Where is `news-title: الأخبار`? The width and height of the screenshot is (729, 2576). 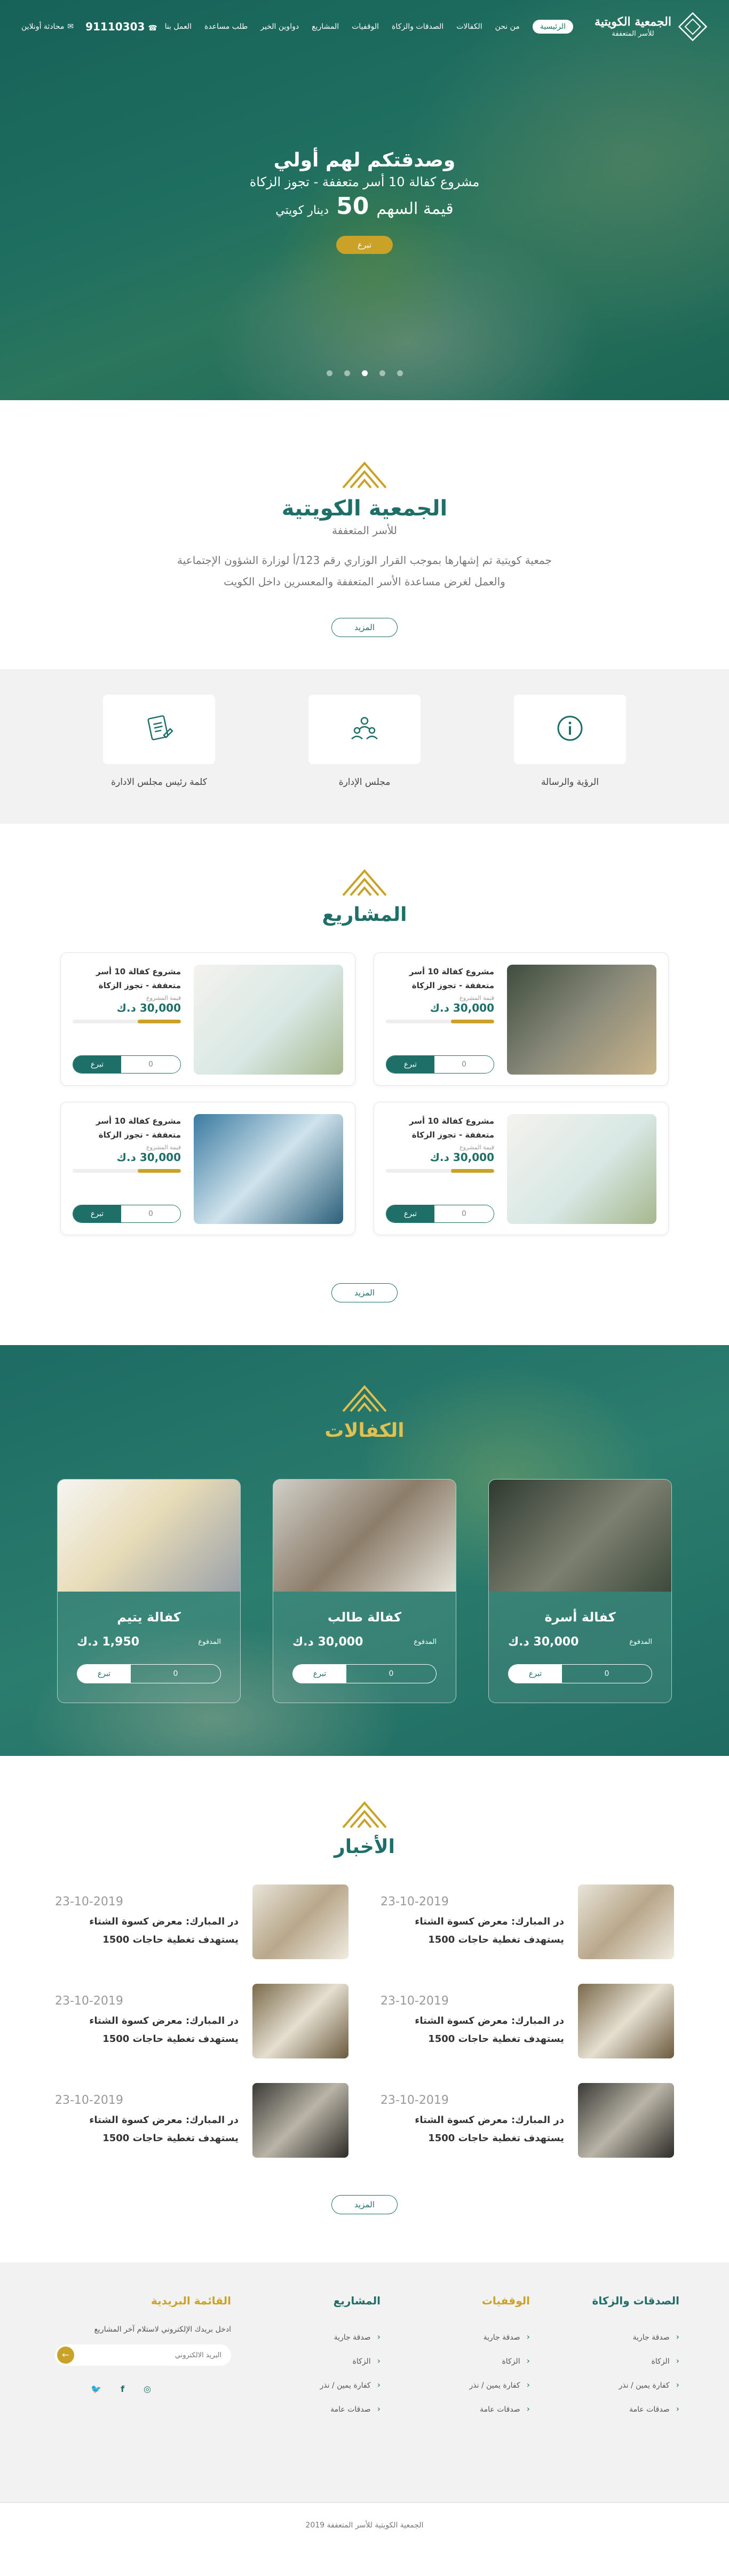
news-title: الأخبار is located at coordinates (364, 1847).